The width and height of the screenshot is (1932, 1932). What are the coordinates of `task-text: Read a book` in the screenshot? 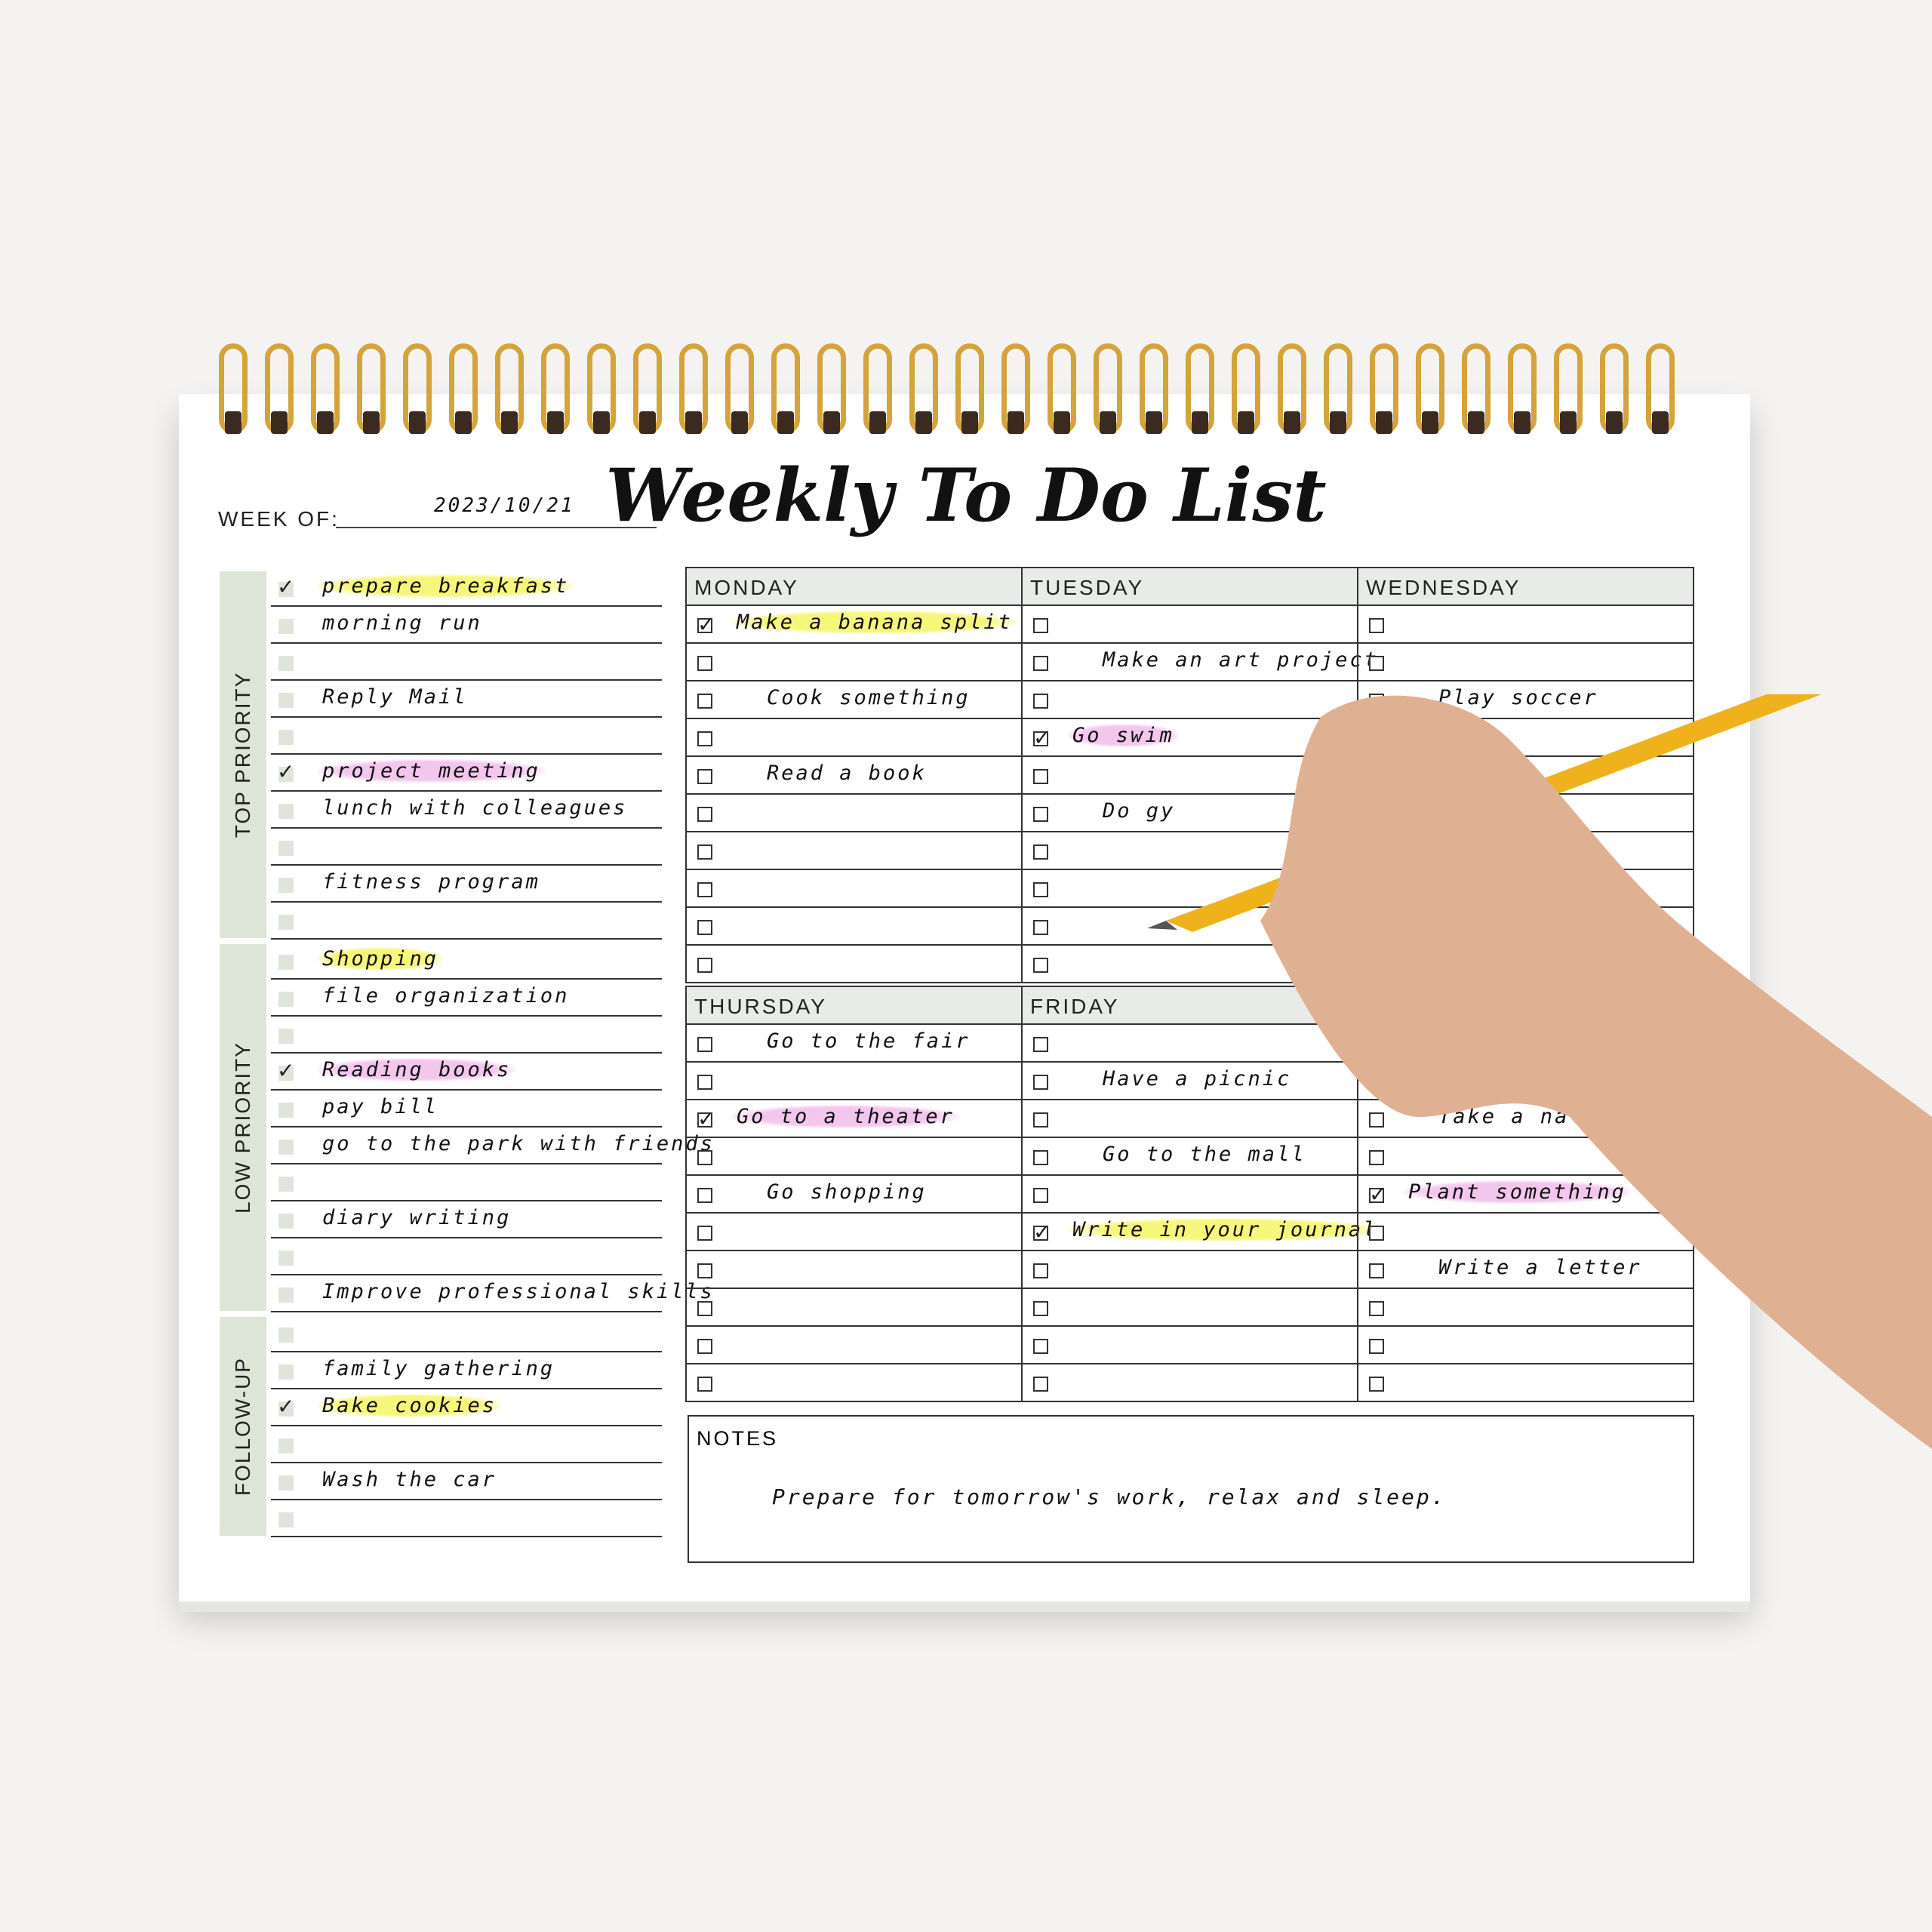 It's located at (846, 773).